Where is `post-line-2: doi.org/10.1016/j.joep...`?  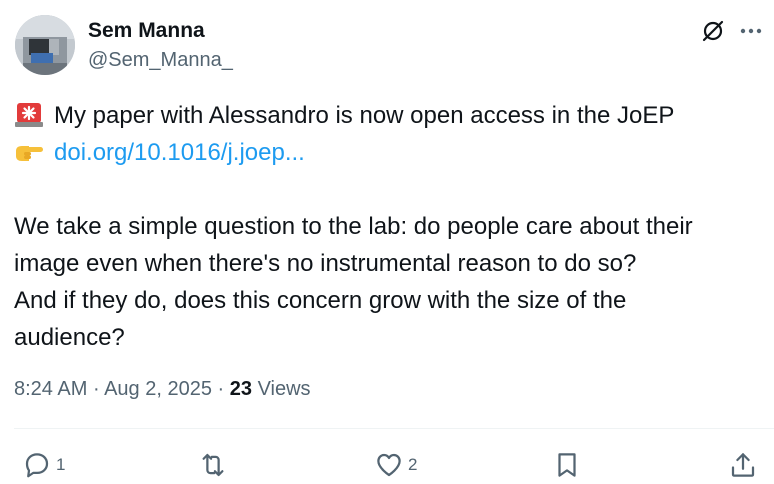 post-line-2: doi.org/10.1016/j.joep... is located at coordinates (386, 152).